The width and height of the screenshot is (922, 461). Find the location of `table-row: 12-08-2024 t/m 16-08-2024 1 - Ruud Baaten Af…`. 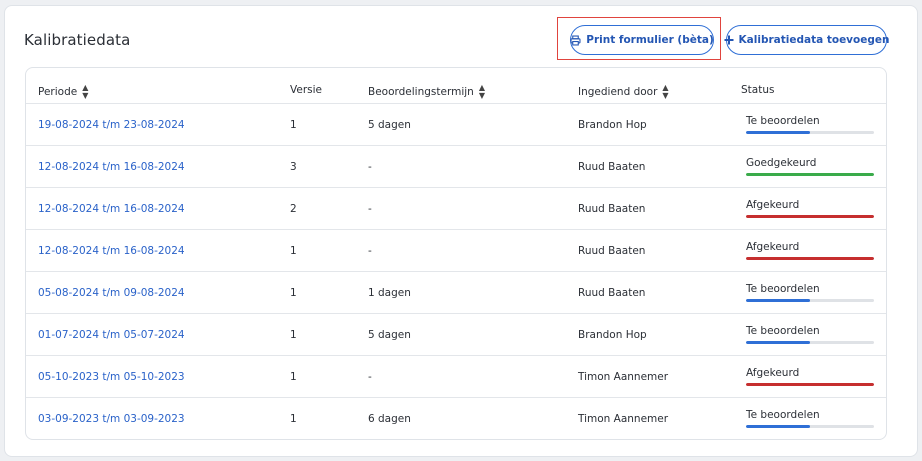

table-row: 12-08-2024 t/m 16-08-2024 1 - Ruud Baaten Af… is located at coordinates (456, 251).